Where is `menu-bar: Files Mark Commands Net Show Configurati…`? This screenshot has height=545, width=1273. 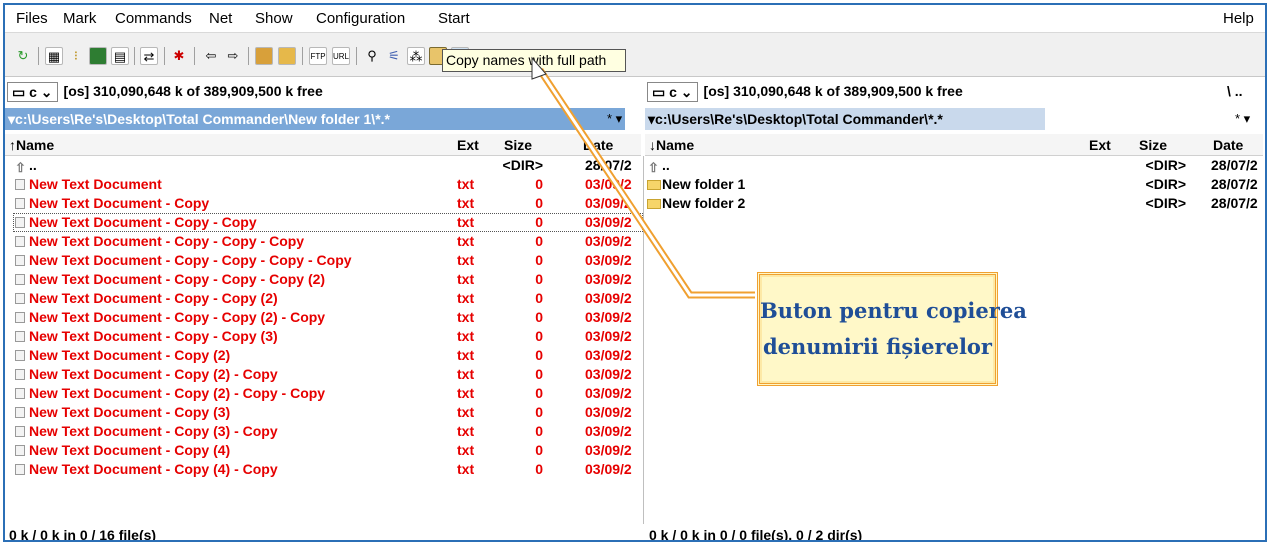 menu-bar: Files Mark Commands Net Show Configurati… is located at coordinates (635, 19).